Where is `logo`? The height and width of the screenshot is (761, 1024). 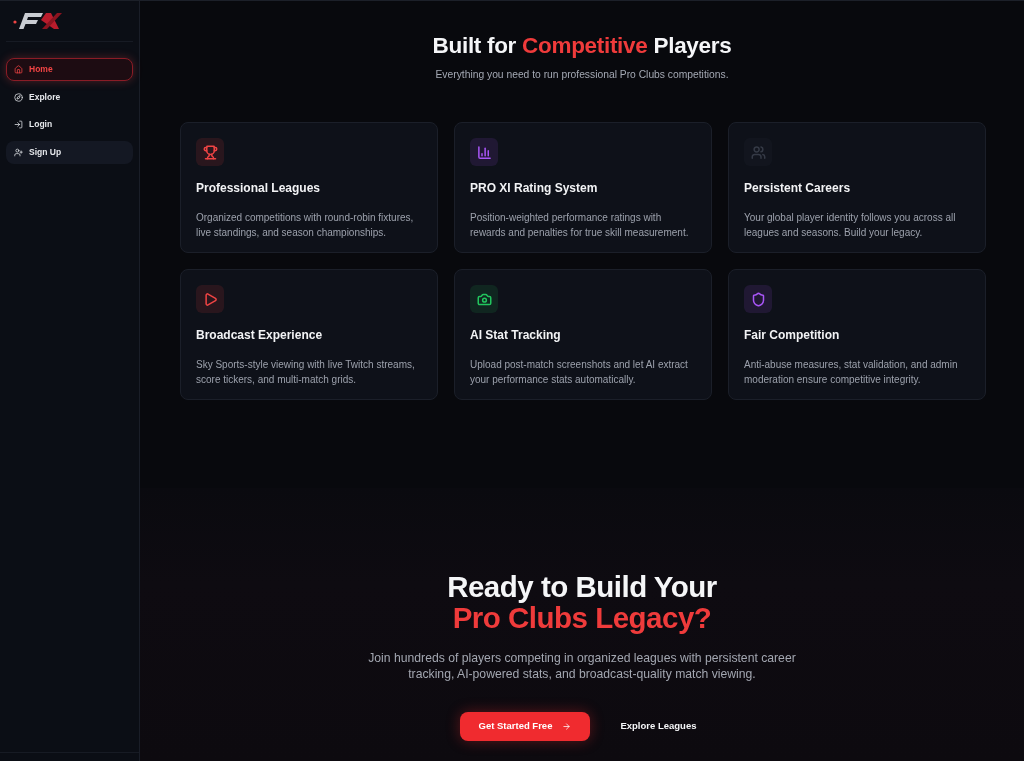
logo is located at coordinates (38, 21).